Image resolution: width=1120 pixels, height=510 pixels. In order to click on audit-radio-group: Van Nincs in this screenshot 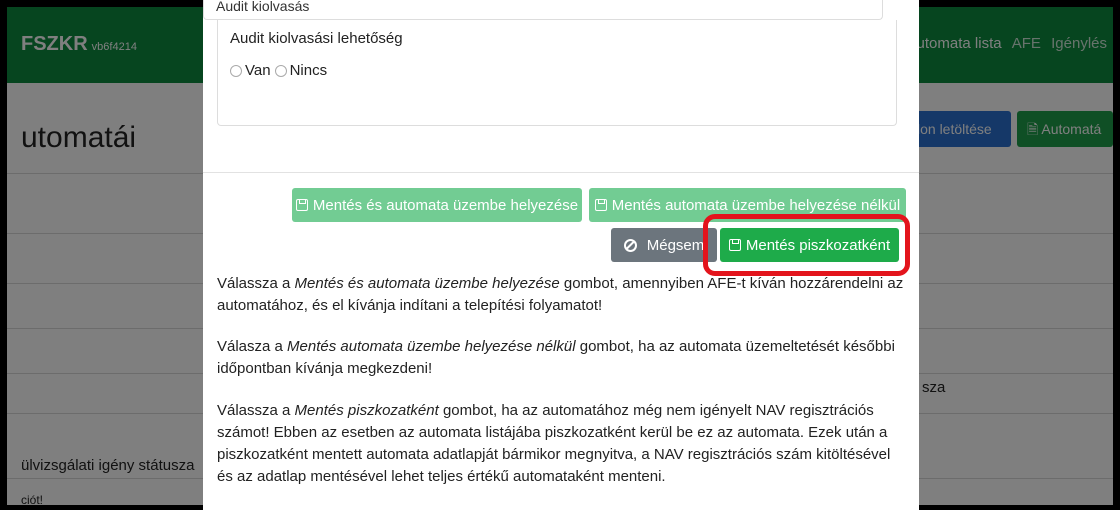, I will do `click(280, 70)`.